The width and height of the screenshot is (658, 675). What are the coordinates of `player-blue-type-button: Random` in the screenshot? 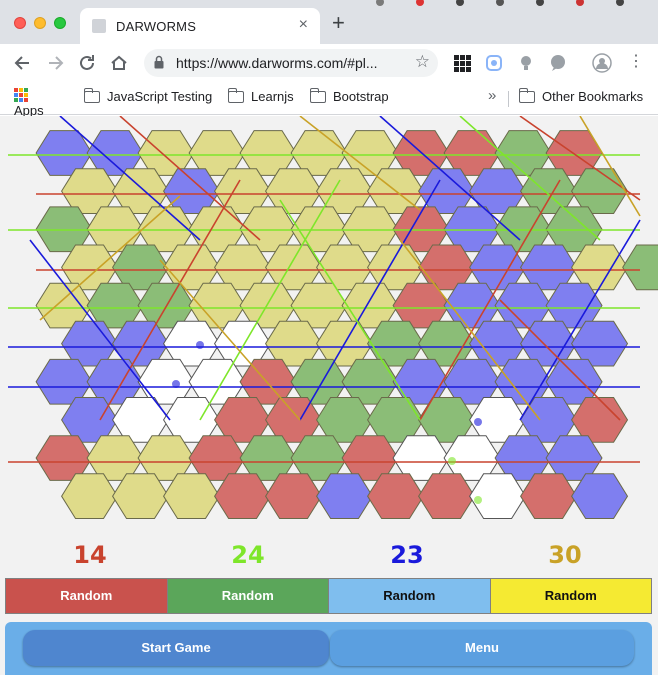 It's located at (410, 596).